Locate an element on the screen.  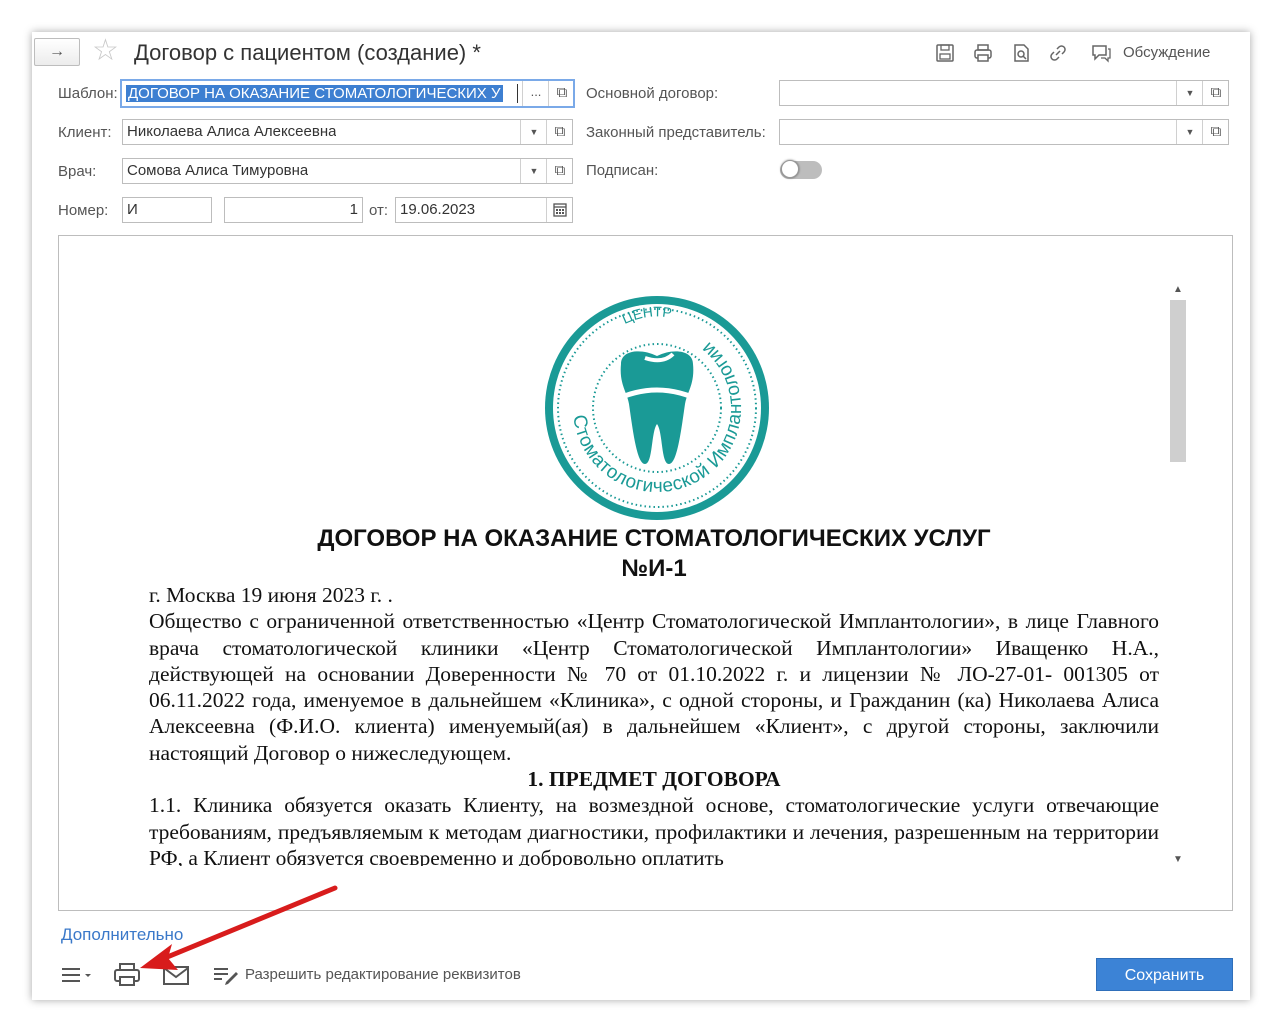
main-contract-field: ▼ ⧉ is located at coordinates (1004, 93).